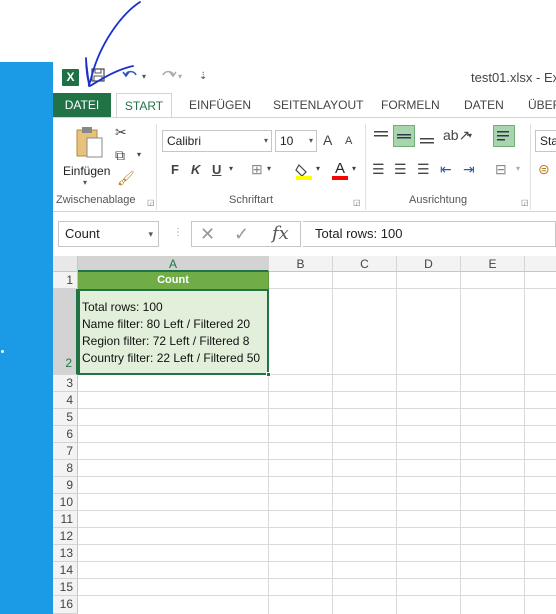 This screenshot has width=556, height=614. I want to click on row-header-8: 8, so click(65, 468).